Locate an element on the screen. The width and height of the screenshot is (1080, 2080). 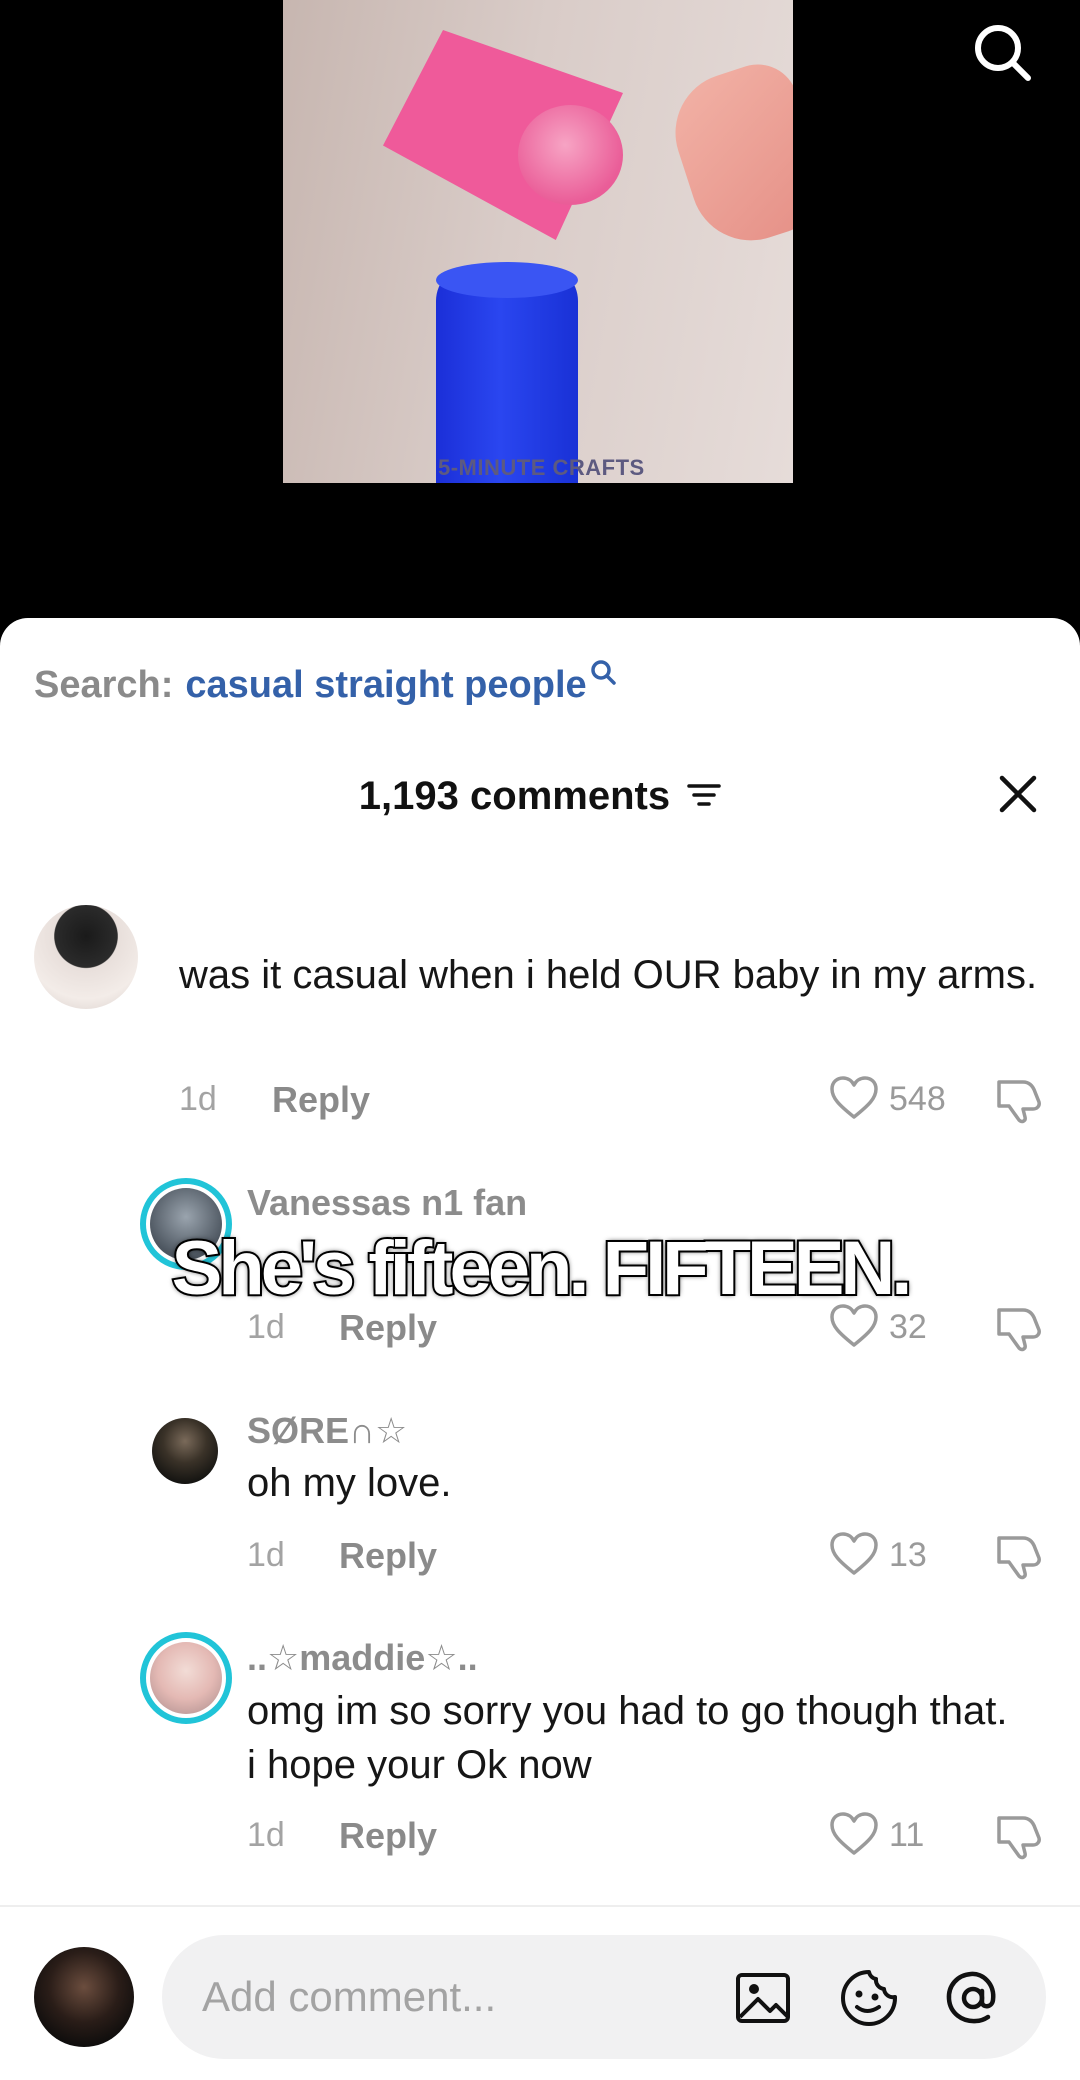
emoji-icon is located at coordinates (869, 1998).